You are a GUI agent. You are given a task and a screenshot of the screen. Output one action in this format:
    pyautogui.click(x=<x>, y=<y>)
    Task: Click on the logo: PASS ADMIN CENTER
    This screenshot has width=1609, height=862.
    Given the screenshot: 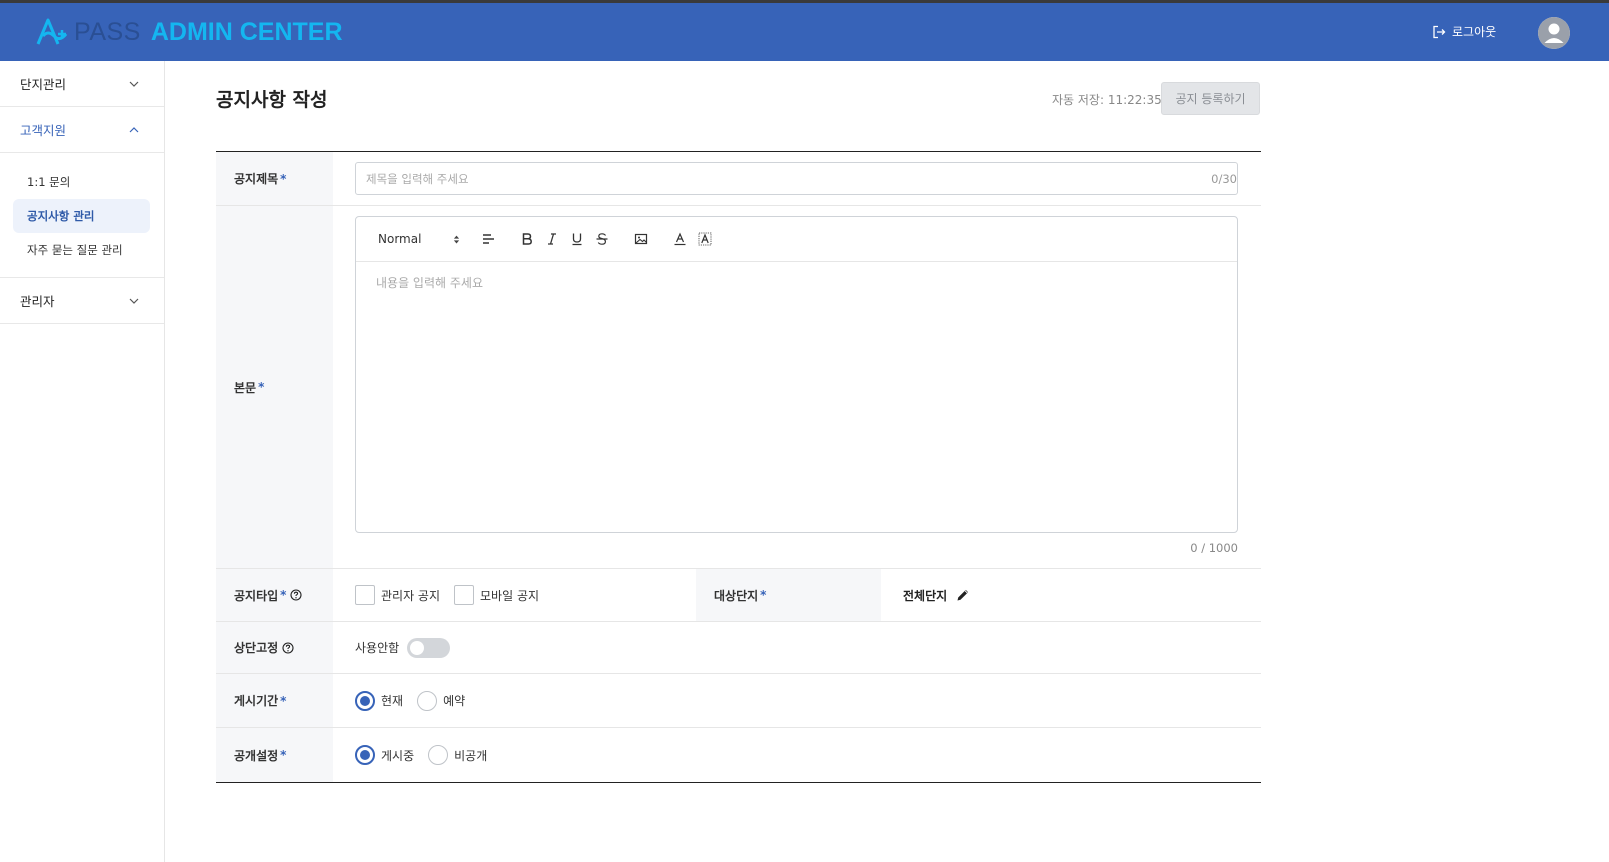 What is the action you would take?
    pyautogui.click(x=188, y=32)
    